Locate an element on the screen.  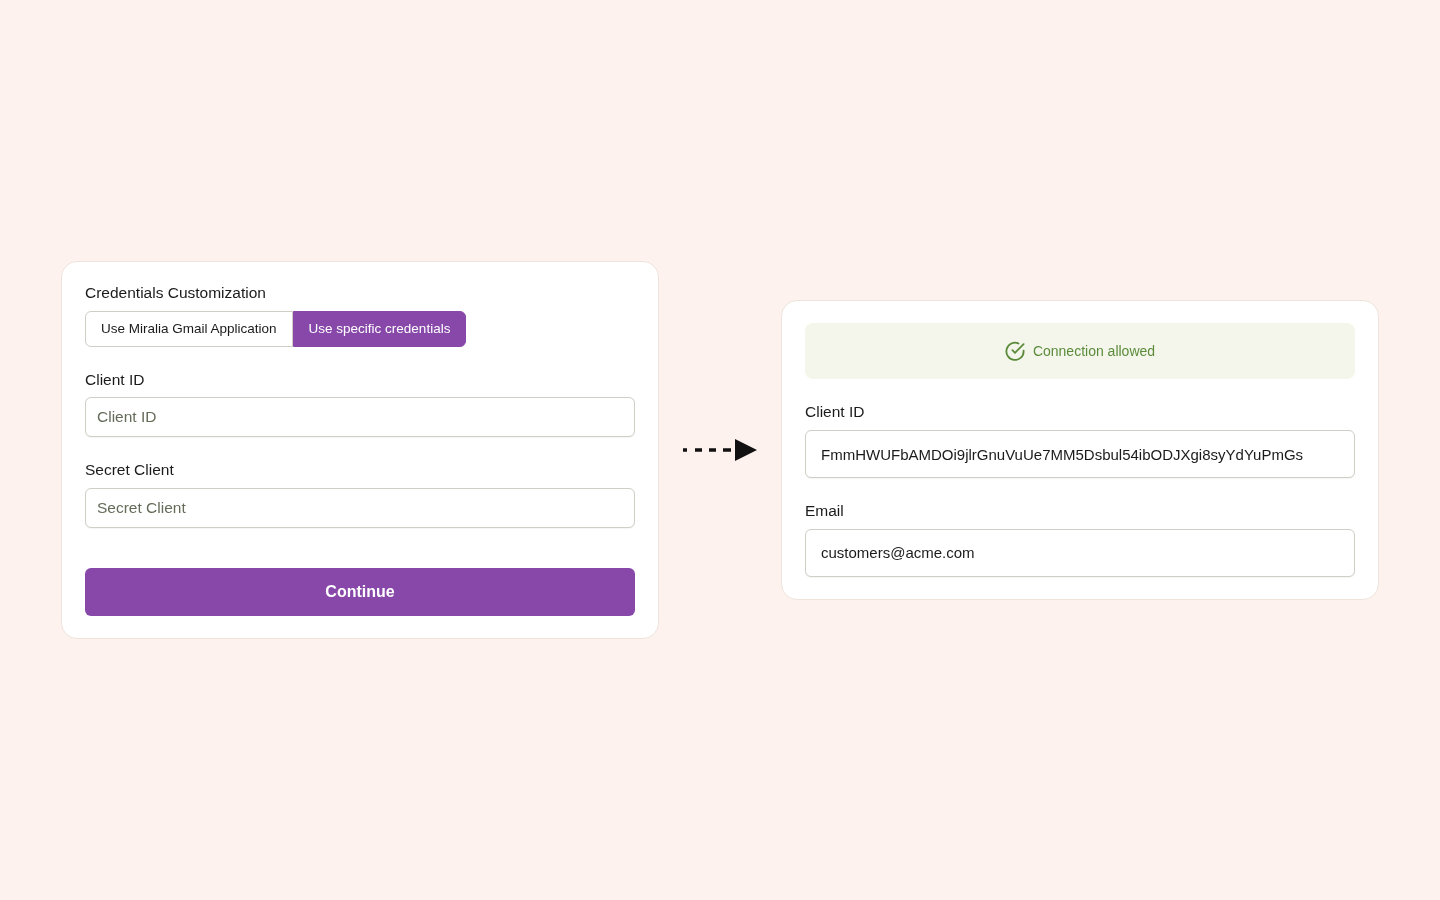
input-field: Secret Client is located at coordinates (360, 507).